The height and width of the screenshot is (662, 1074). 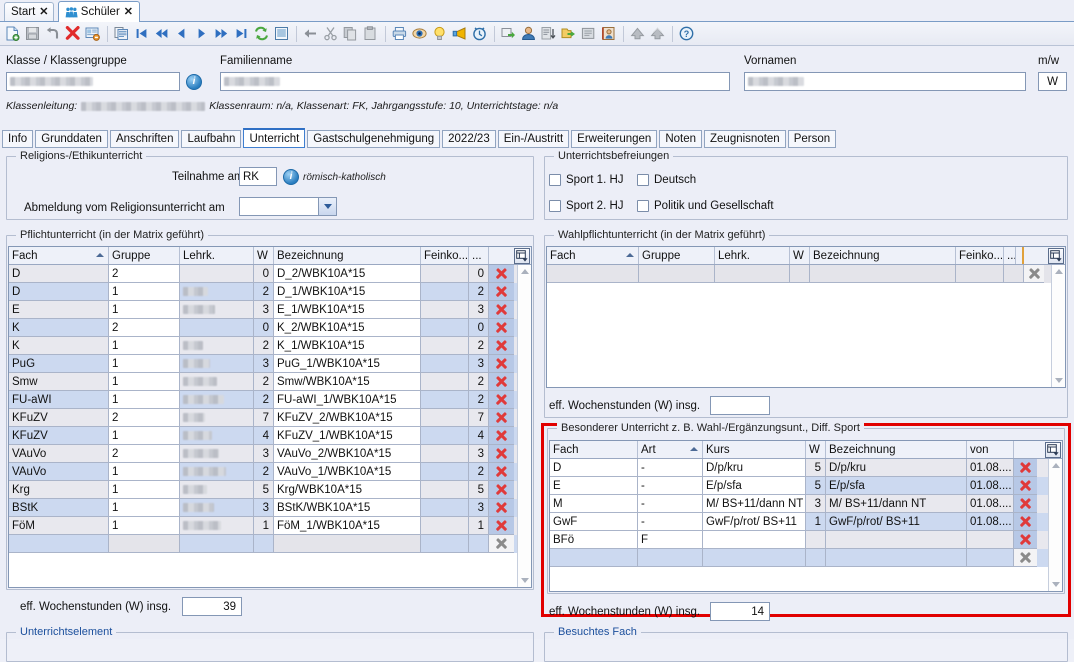 I want to click on refresh-icon, so click(x=261, y=34).